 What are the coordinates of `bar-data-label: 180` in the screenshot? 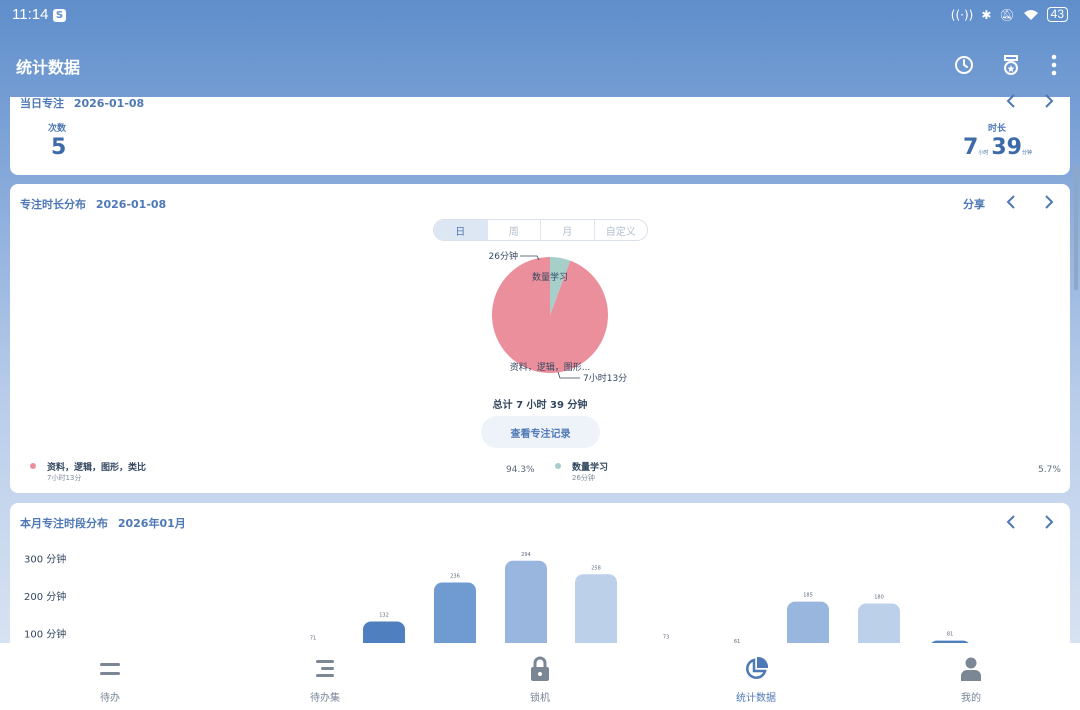 It's located at (879, 598).